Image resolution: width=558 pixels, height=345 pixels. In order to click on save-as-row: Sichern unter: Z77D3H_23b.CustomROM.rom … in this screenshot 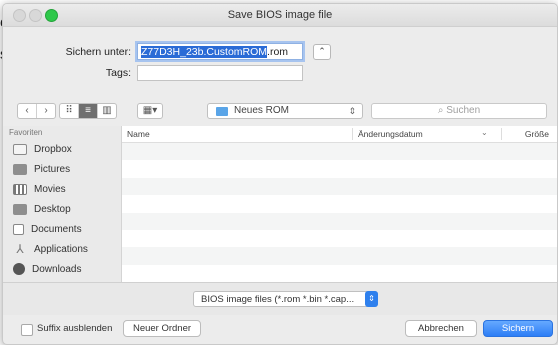, I will do `click(167, 51)`.